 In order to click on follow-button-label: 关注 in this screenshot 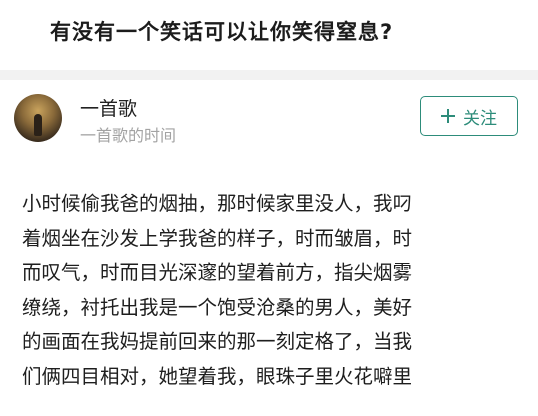, I will do `click(480, 118)`.